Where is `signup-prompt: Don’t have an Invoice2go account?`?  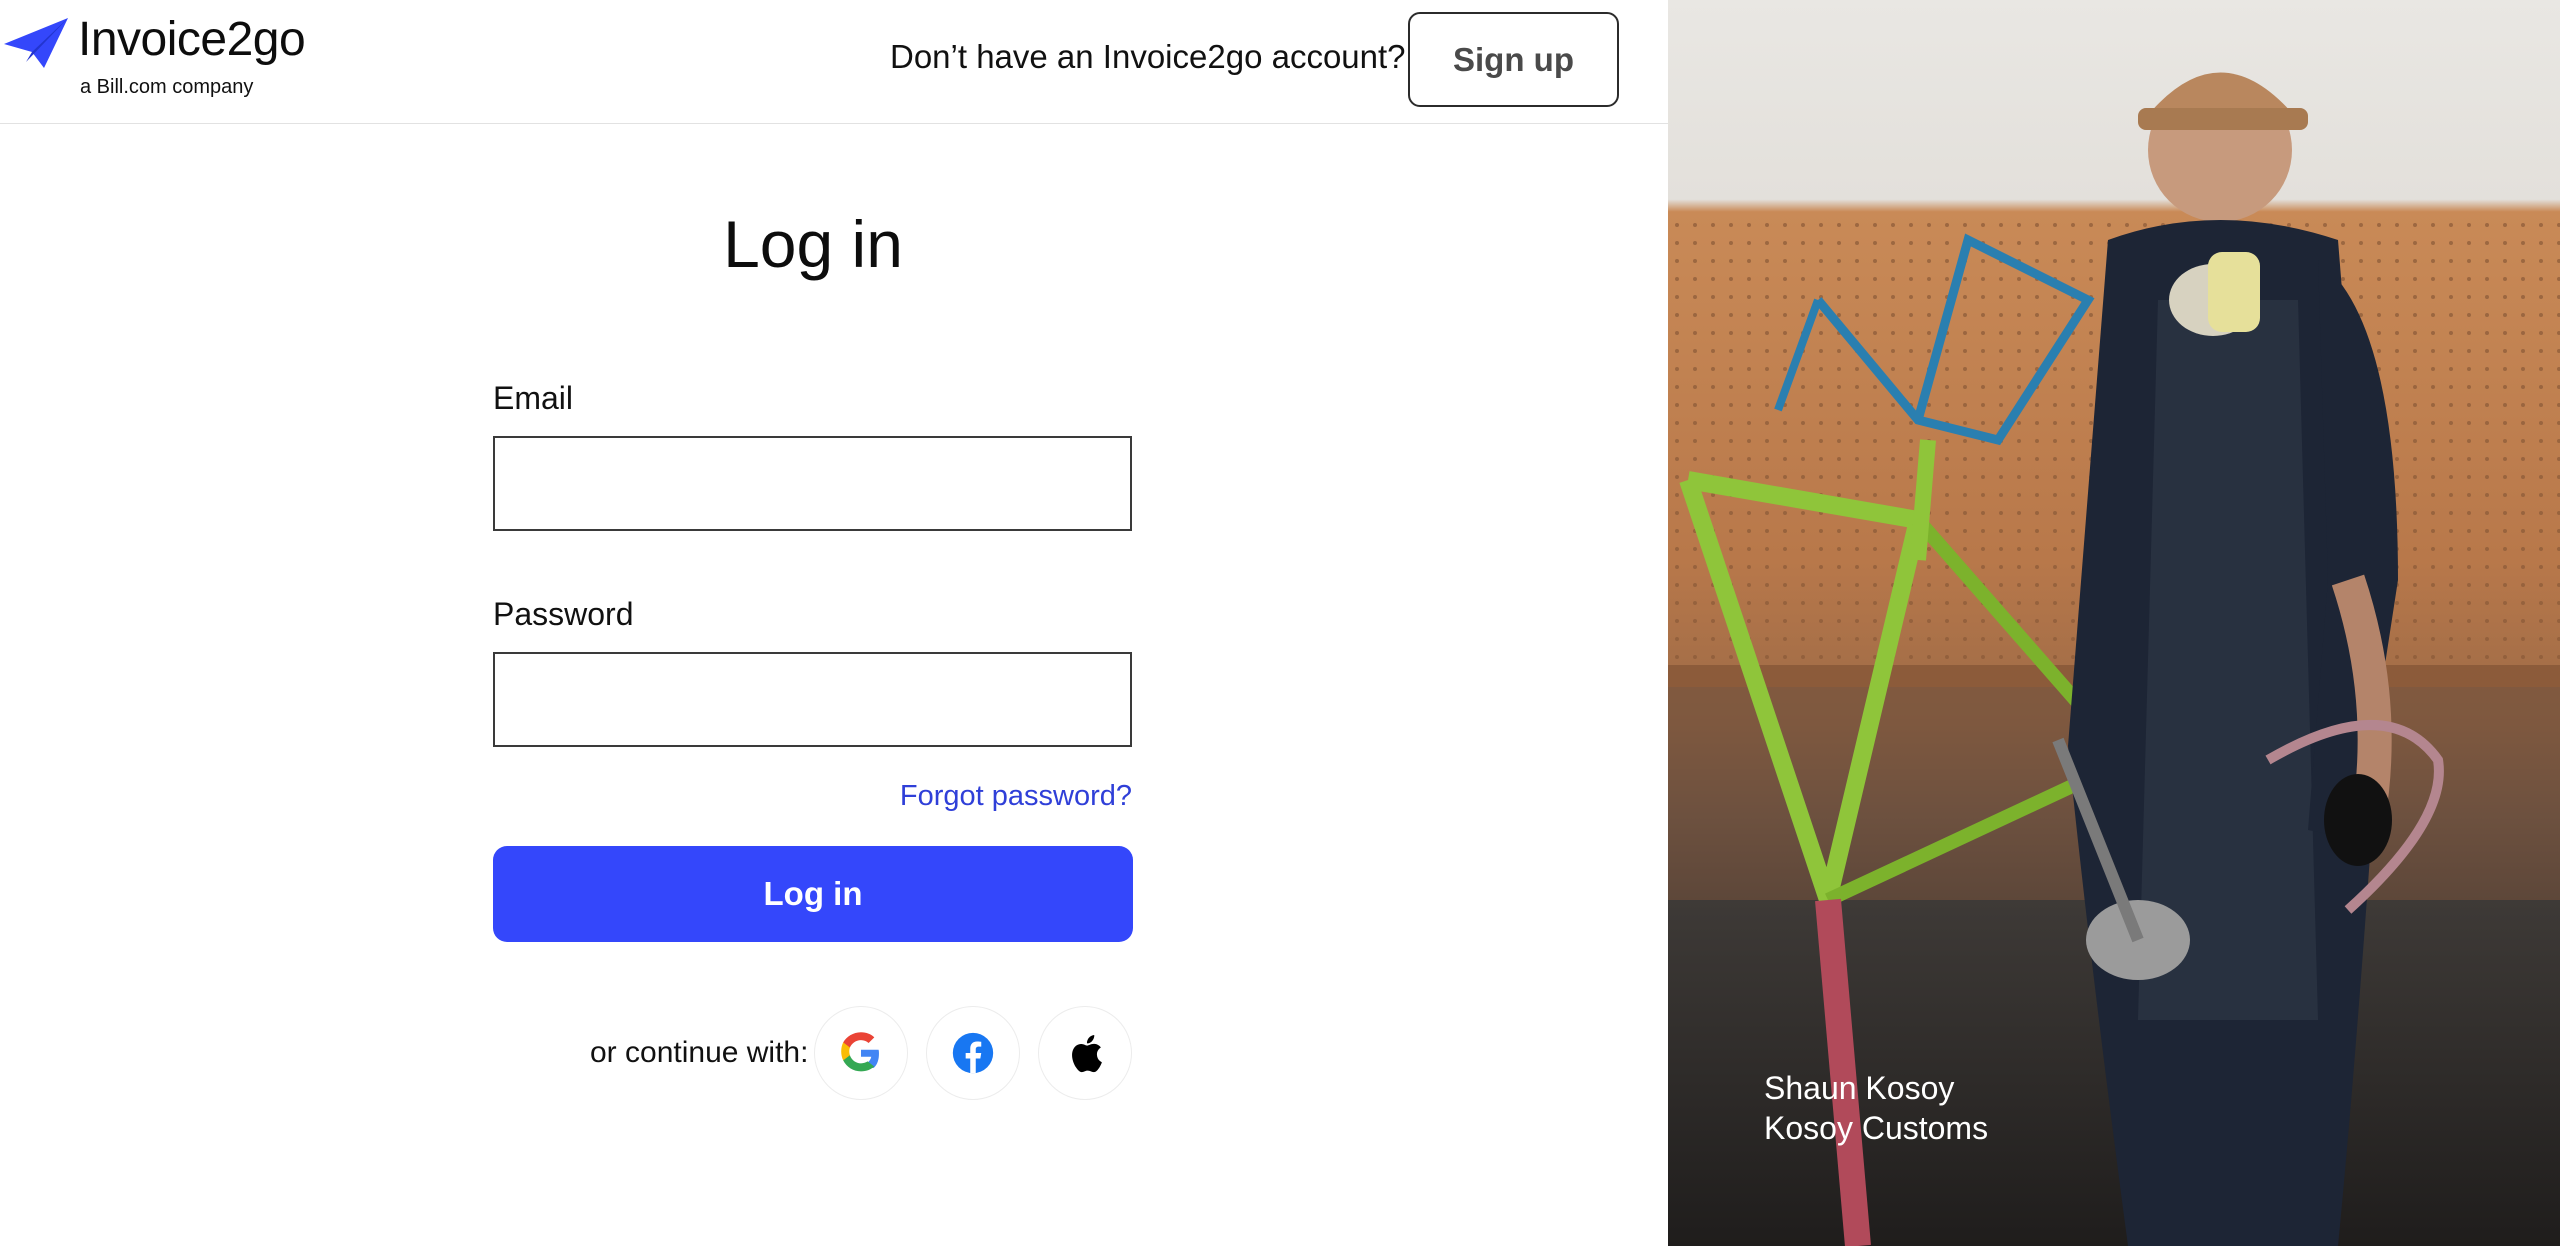 signup-prompt: Don’t have an Invoice2go account? is located at coordinates (1148, 56).